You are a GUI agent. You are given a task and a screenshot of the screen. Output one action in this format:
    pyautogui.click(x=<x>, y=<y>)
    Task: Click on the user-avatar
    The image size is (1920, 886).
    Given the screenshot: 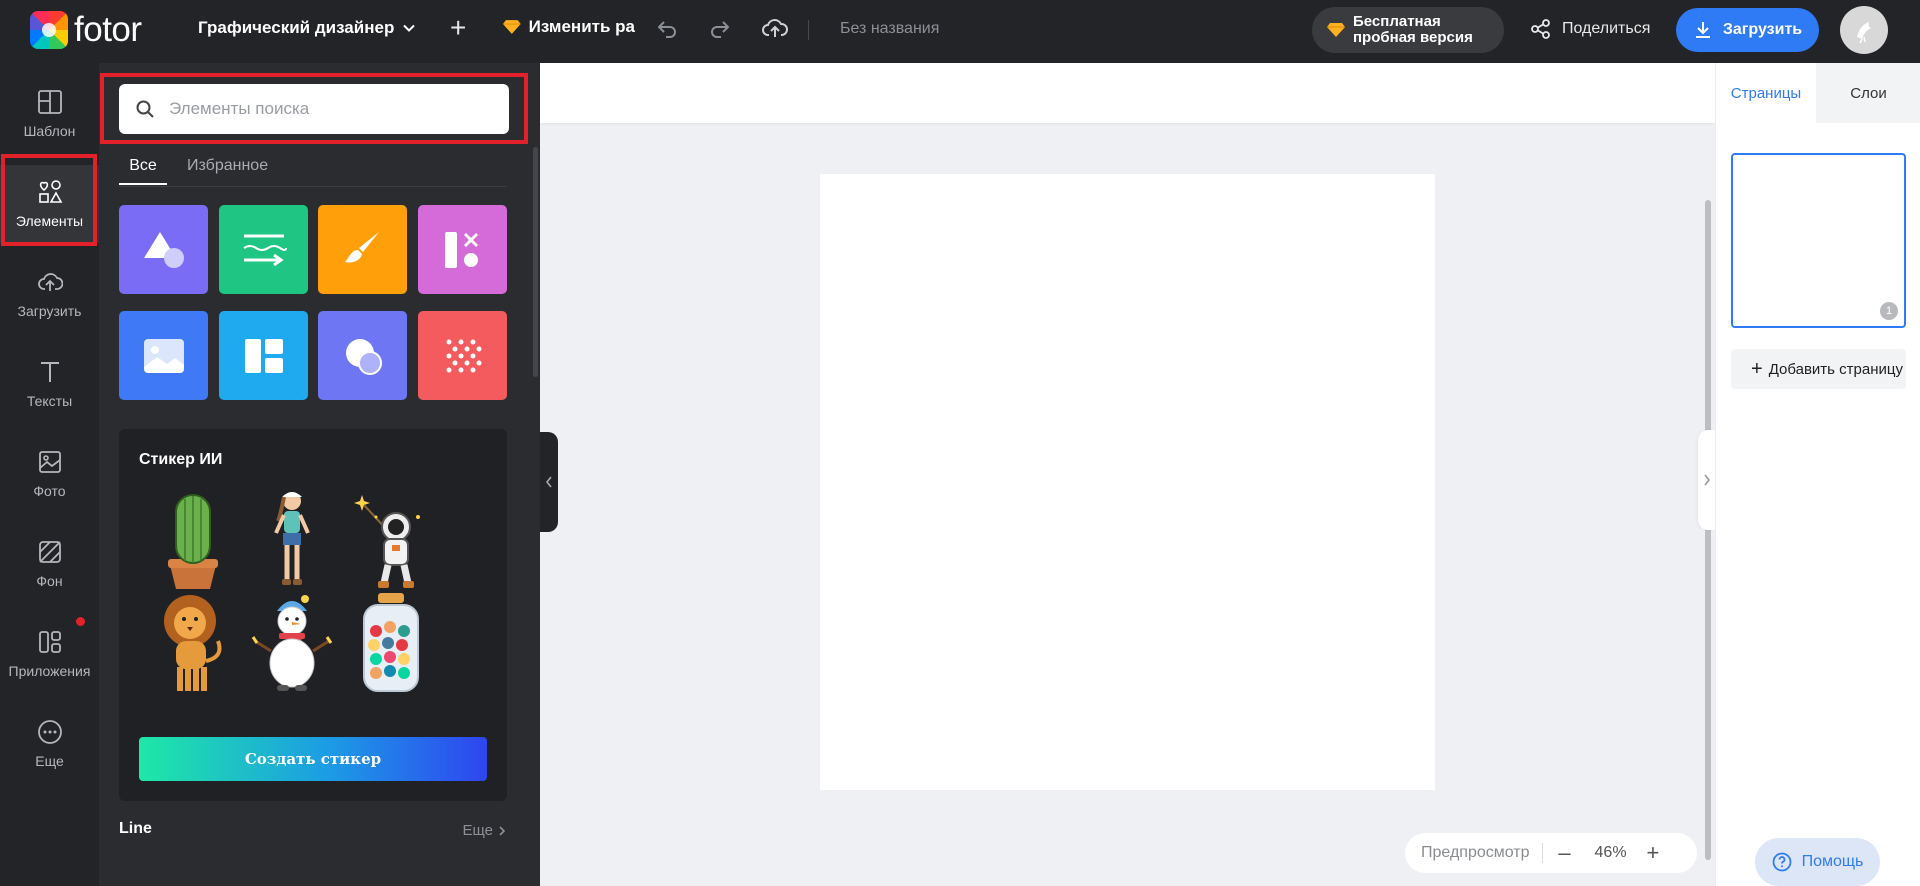 What is the action you would take?
    pyautogui.click(x=1864, y=30)
    